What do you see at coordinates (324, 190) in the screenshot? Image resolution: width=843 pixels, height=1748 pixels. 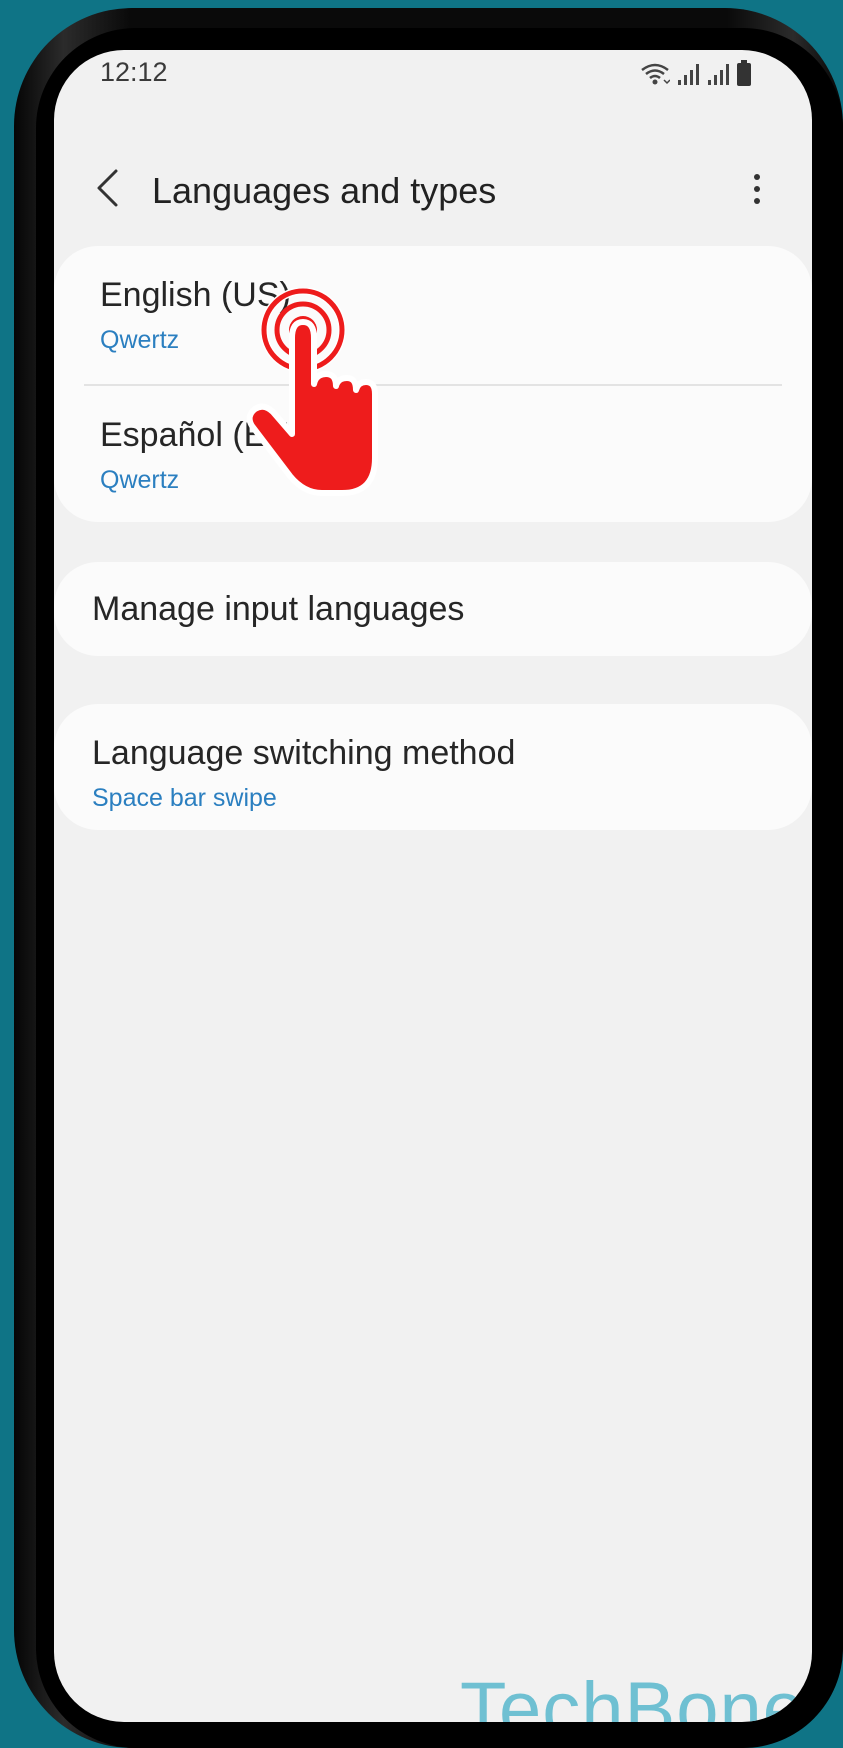 I see `page-title: Languages and types` at bounding box center [324, 190].